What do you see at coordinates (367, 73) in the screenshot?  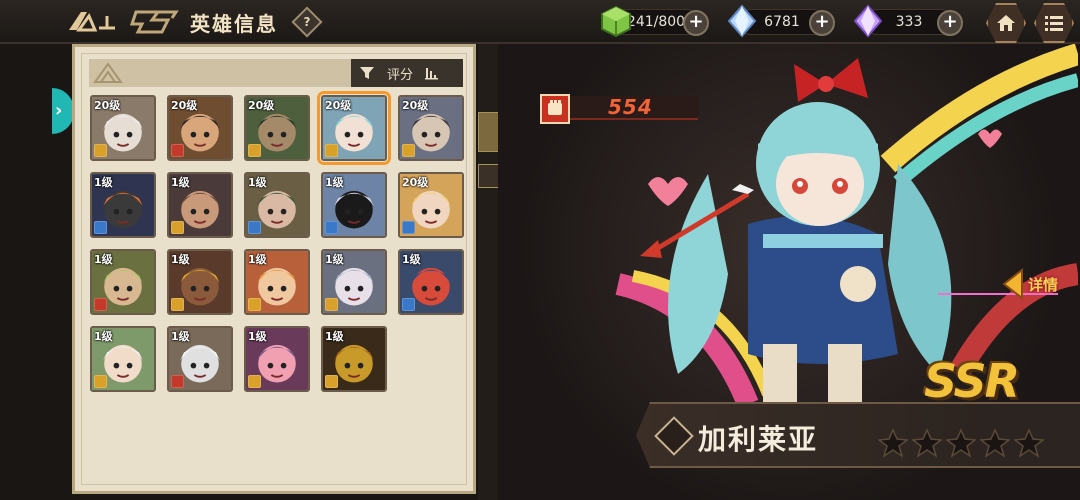 I see `filter-funnel-icon` at bounding box center [367, 73].